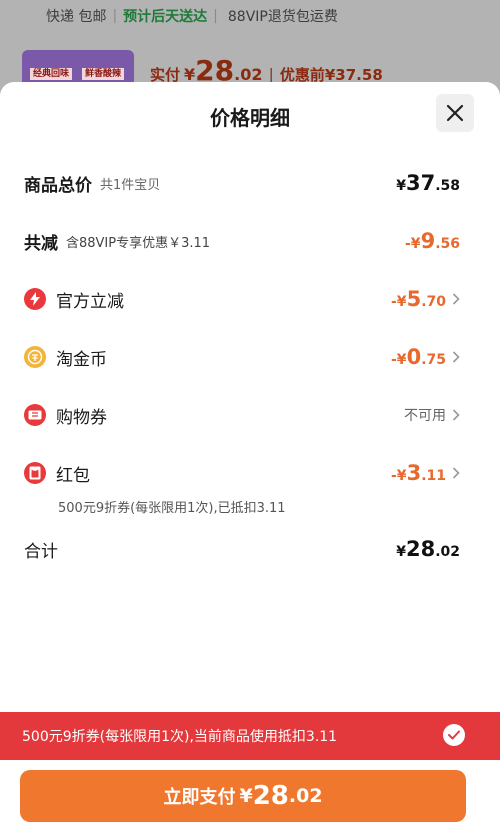 The width and height of the screenshot is (500, 831). What do you see at coordinates (41, 551) in the screenshot?
I see `sum-label: 合计` at bounding box center [41, 551].